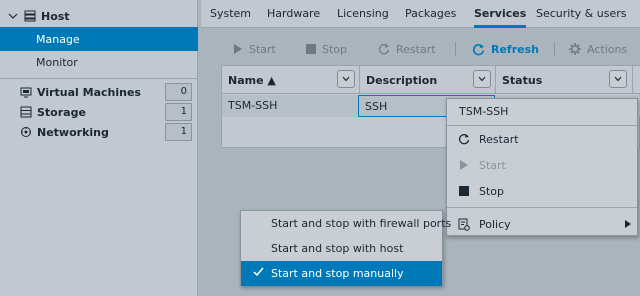 The width and height of the screenshot is (640, 296). I want to click on tab-services: Services, so click(500, 14).